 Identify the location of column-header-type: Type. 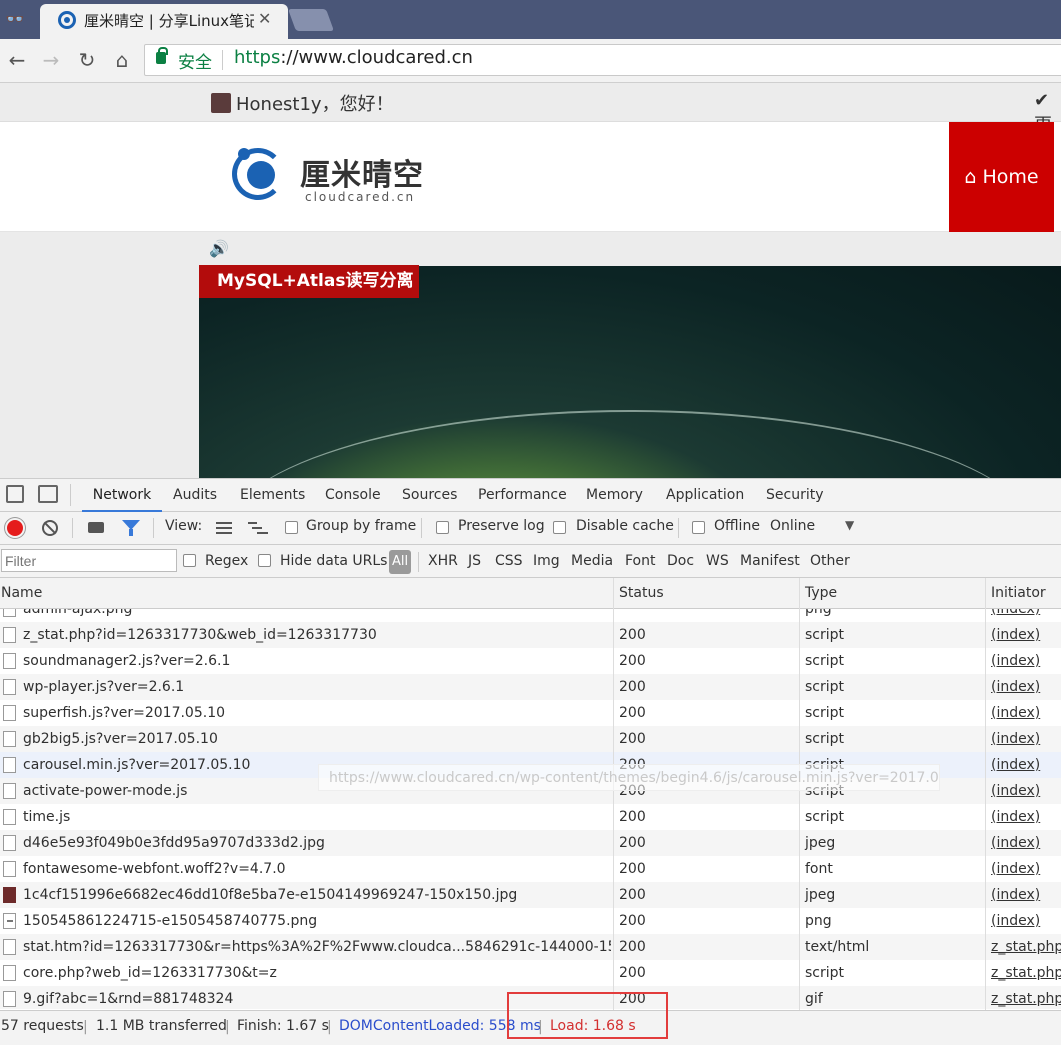
(821, 593).